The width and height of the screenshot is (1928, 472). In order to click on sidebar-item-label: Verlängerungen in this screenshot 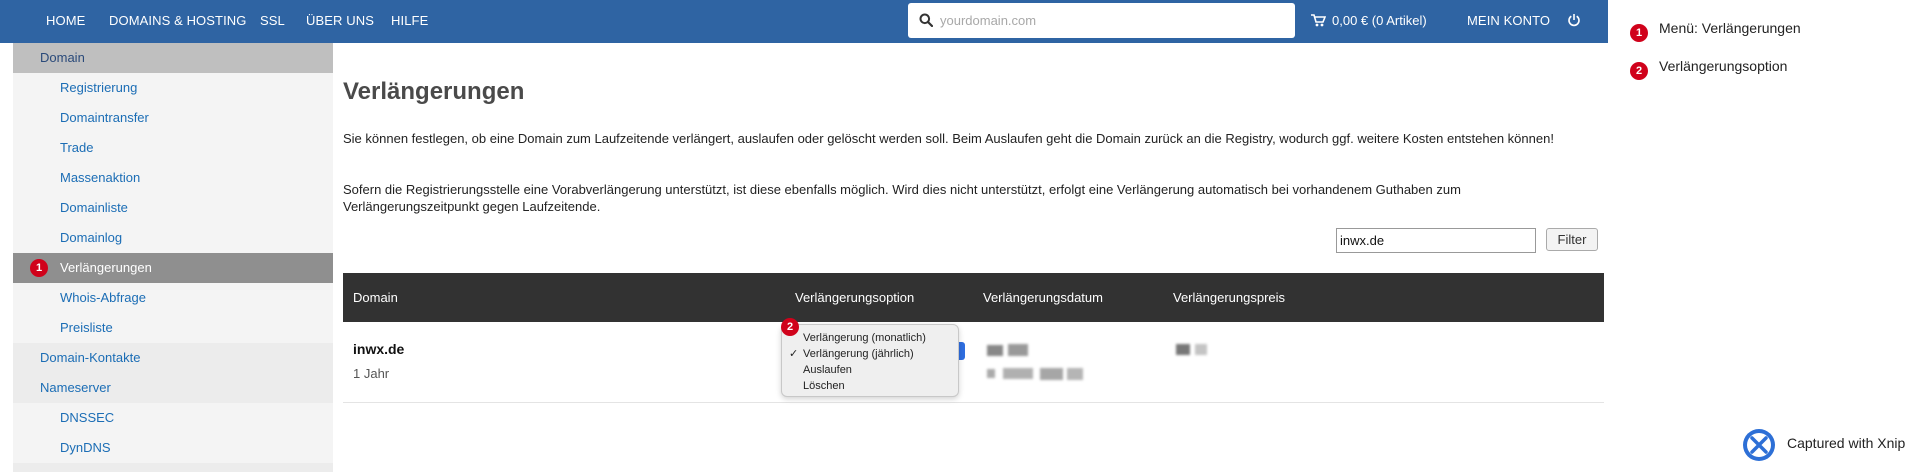, I will do `click(106, 267)`.